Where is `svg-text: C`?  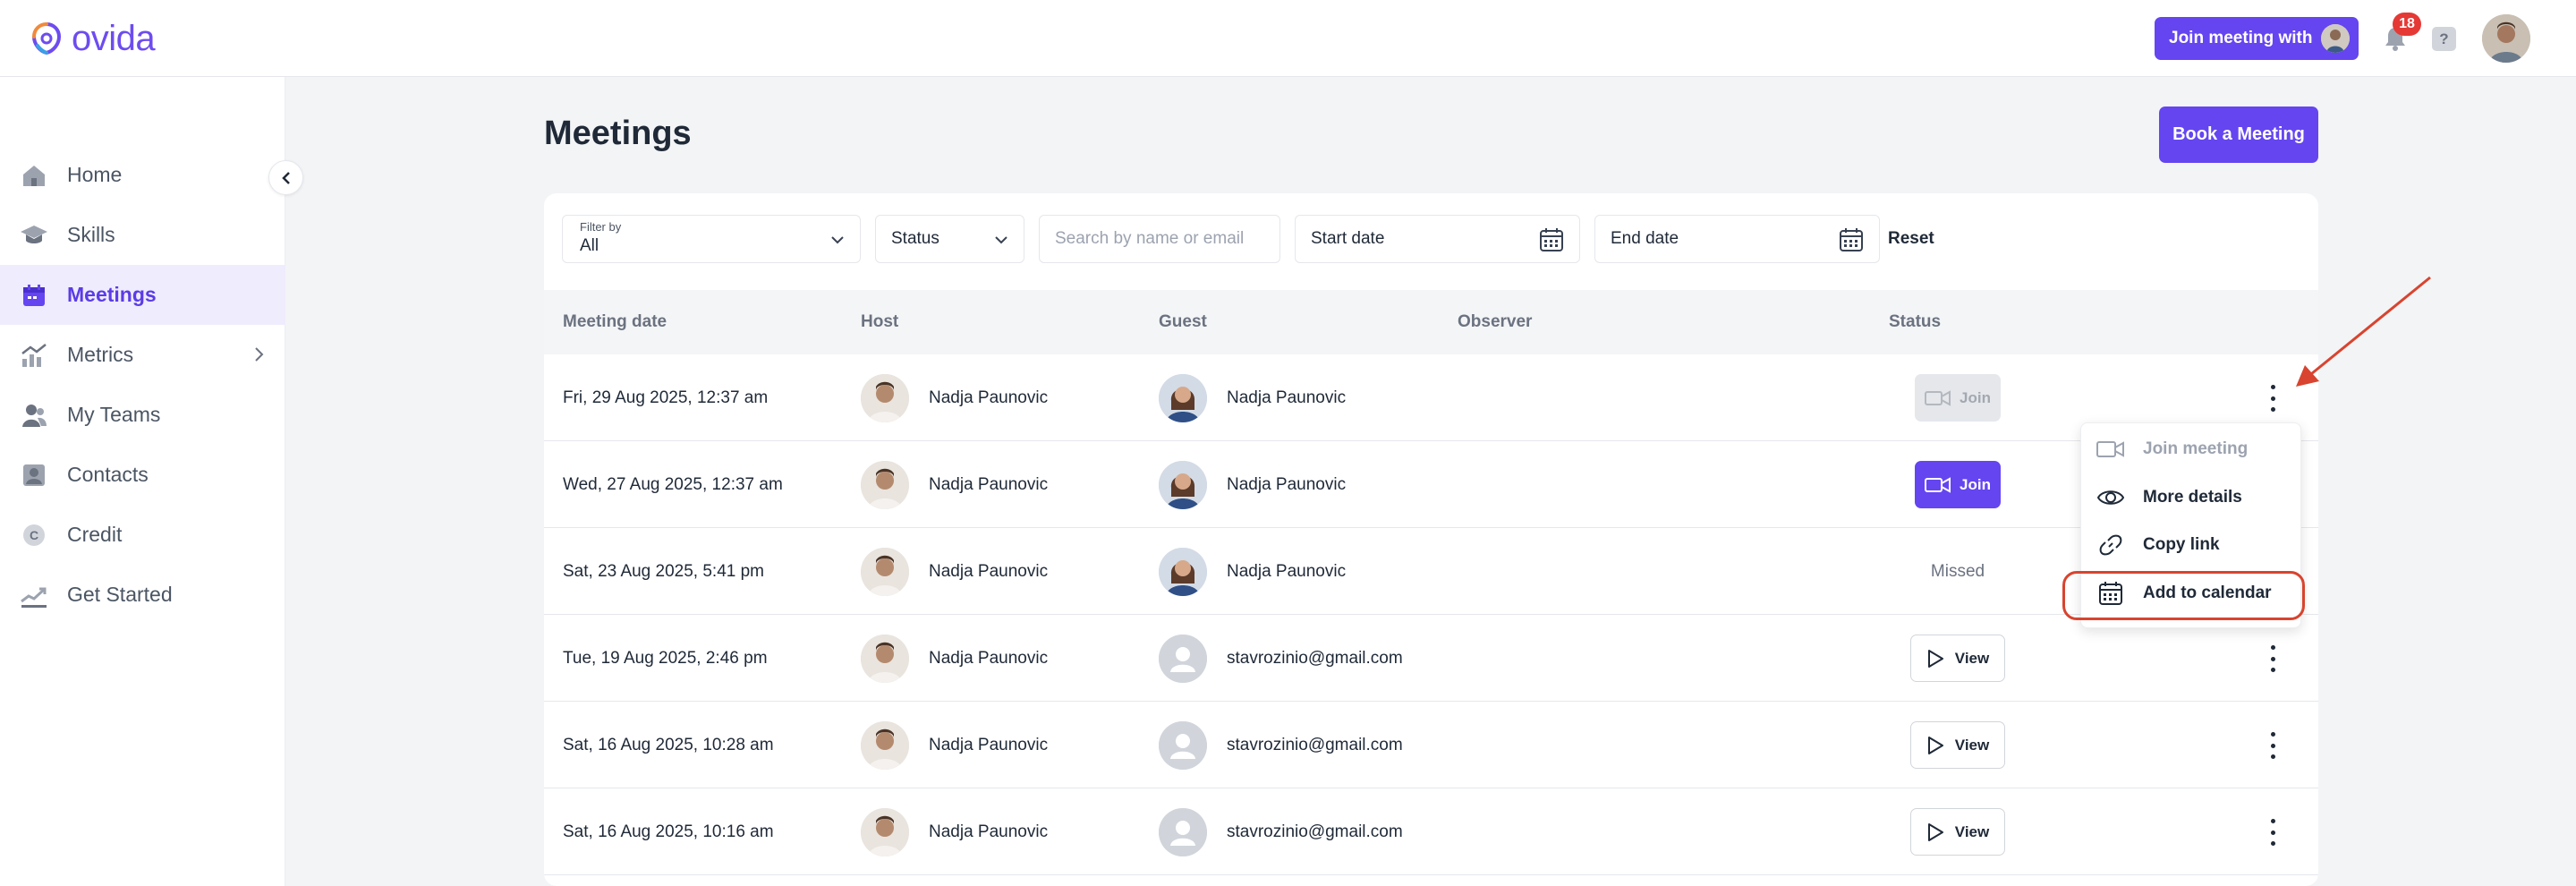 svg-text: C is located at coordinates (34, 535).